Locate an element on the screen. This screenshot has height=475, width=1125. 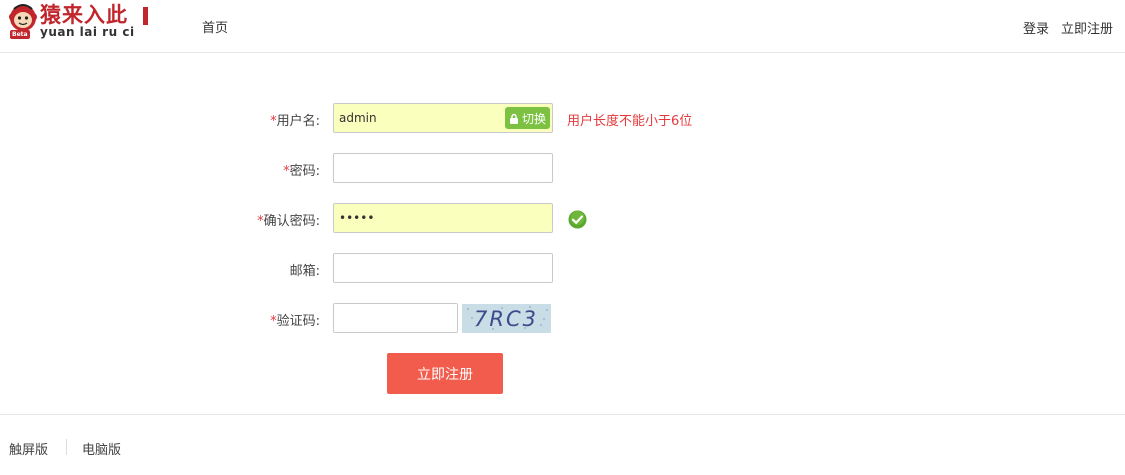
username-label-text: 用户名: is located at coordinates (298, 121).